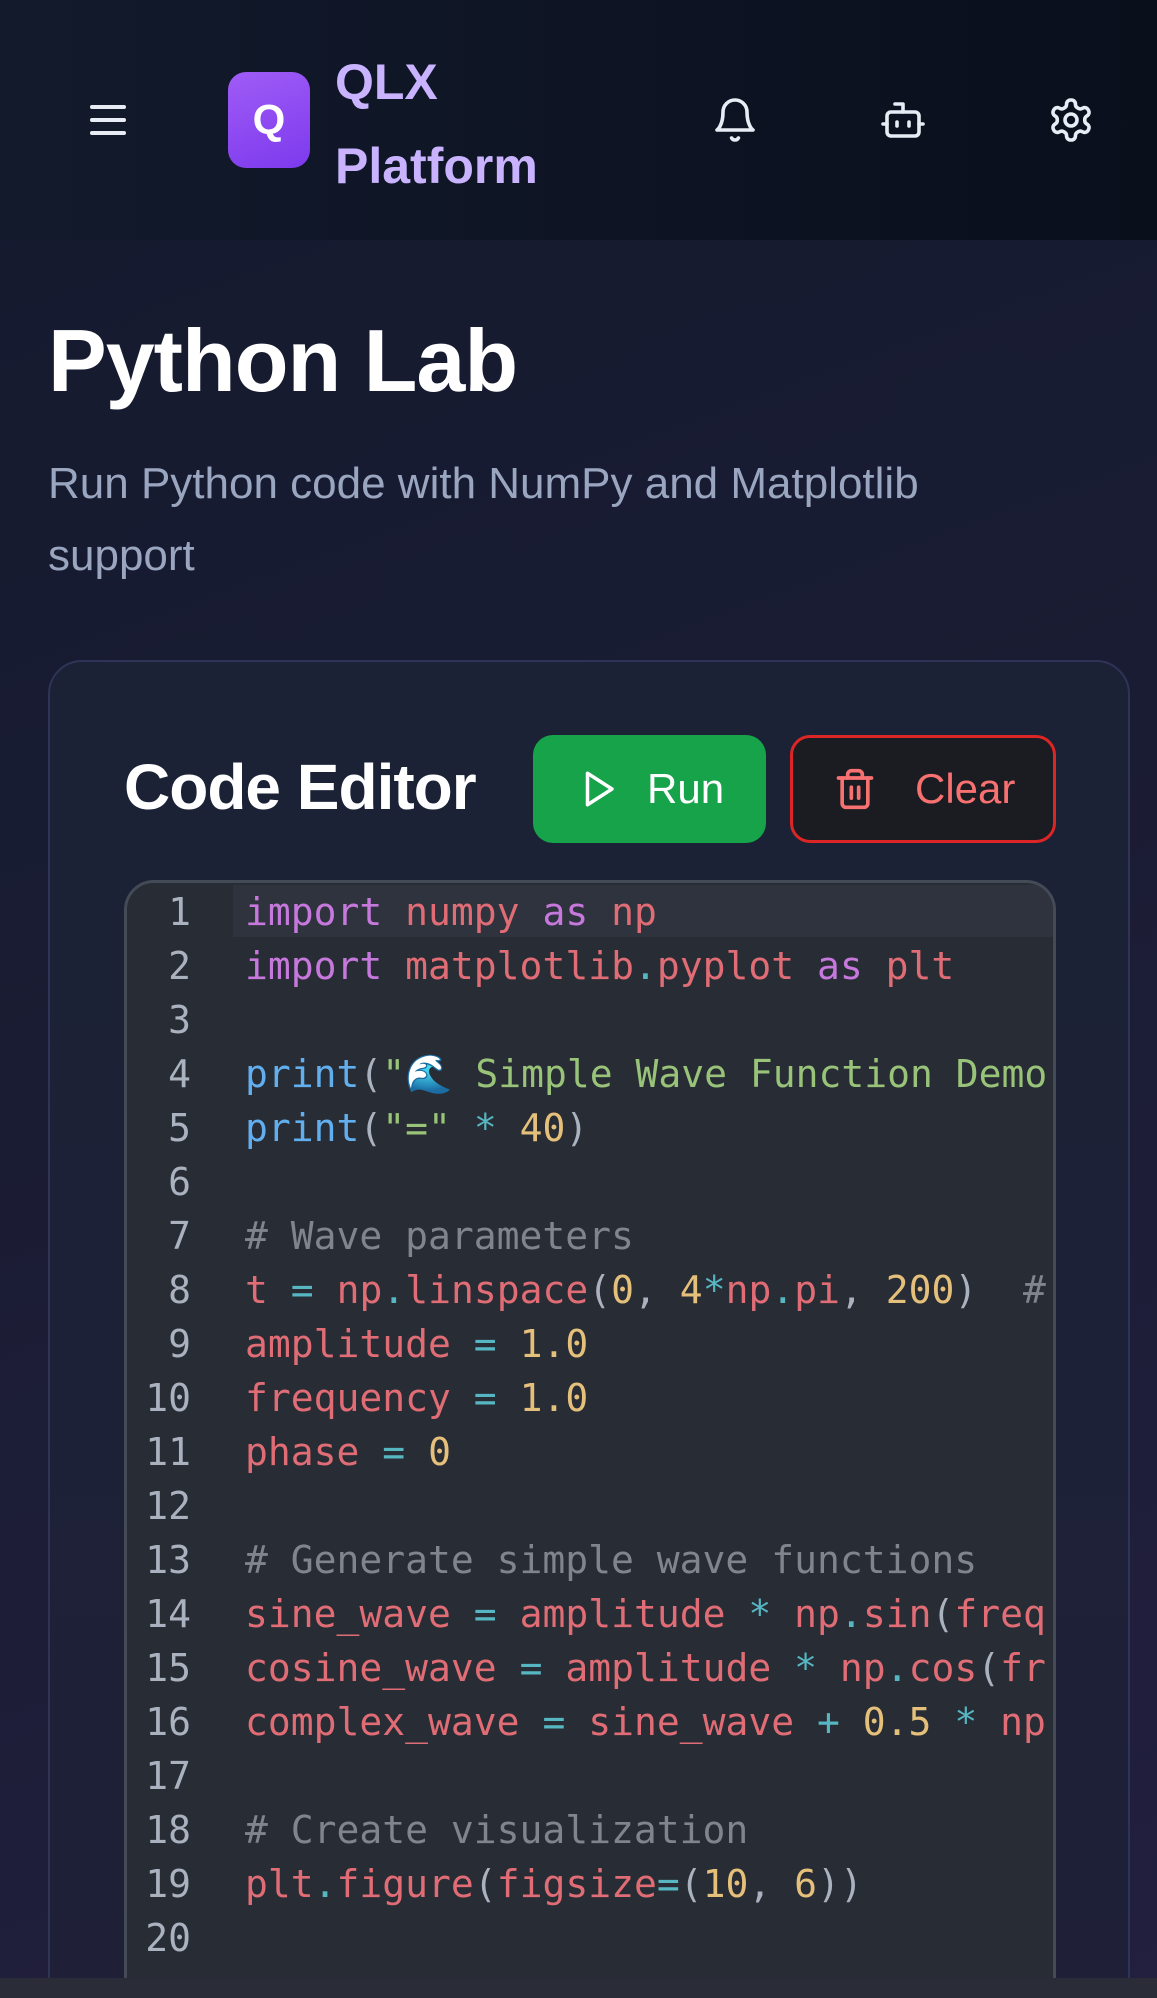 This screenshot has height=1998, width=1157. I want to click on code-token: +, so click(828, 1722).